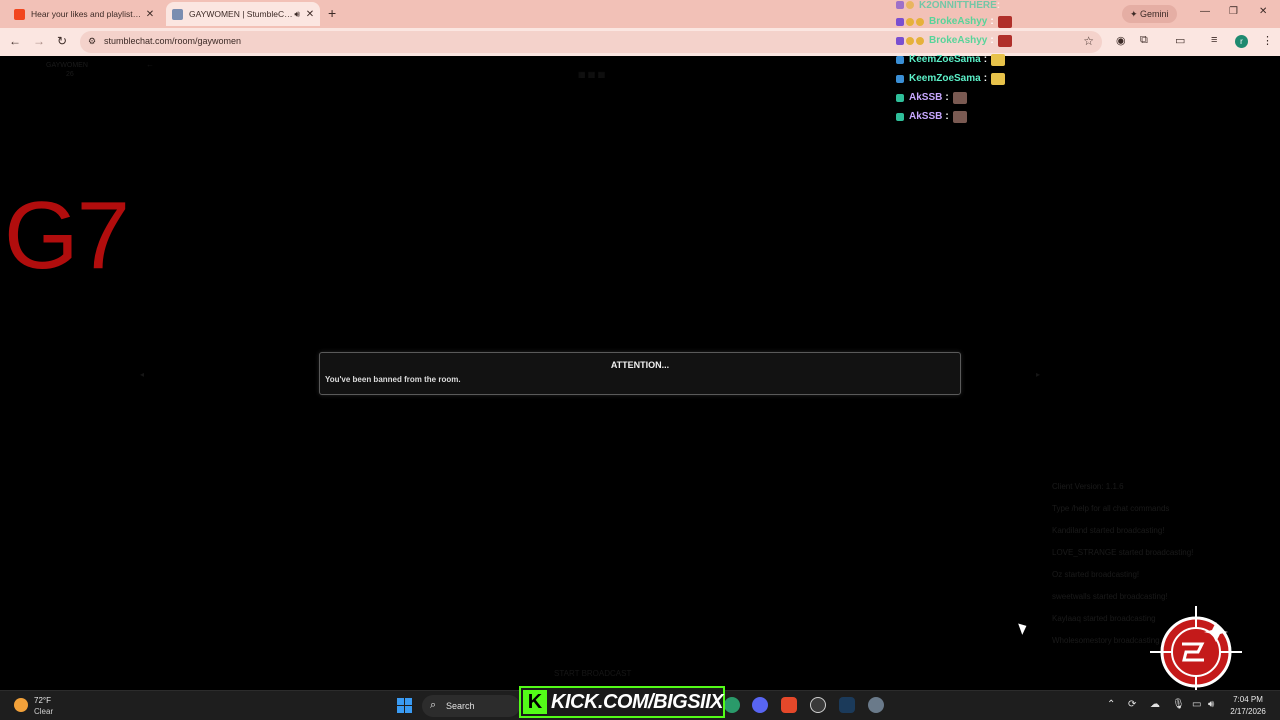  I want to click on log-line: Type /help for all chat commands, so click(1111, 508).